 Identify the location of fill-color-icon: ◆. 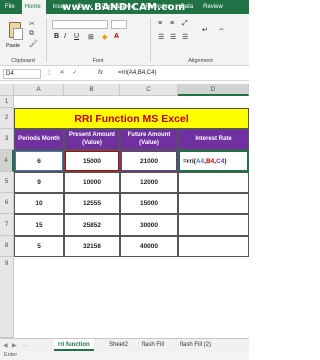
(104, 37).